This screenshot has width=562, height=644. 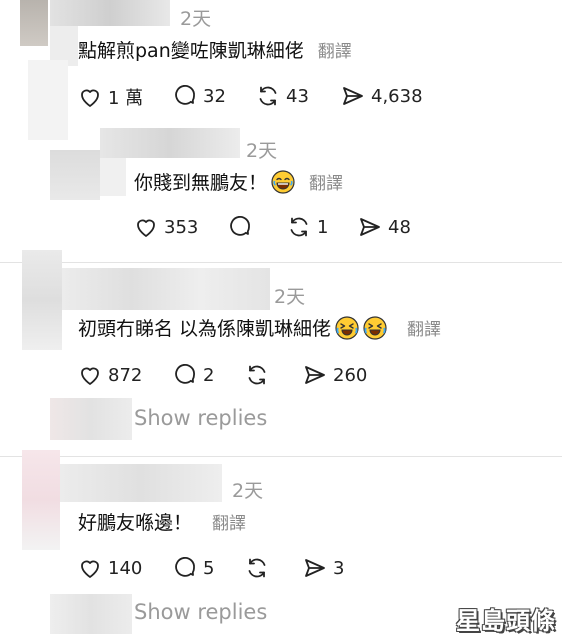 What do you see at coordinates (283, 181) in the screenshot?
I see `joy-face-emoji` at bounding box center [283, 181].